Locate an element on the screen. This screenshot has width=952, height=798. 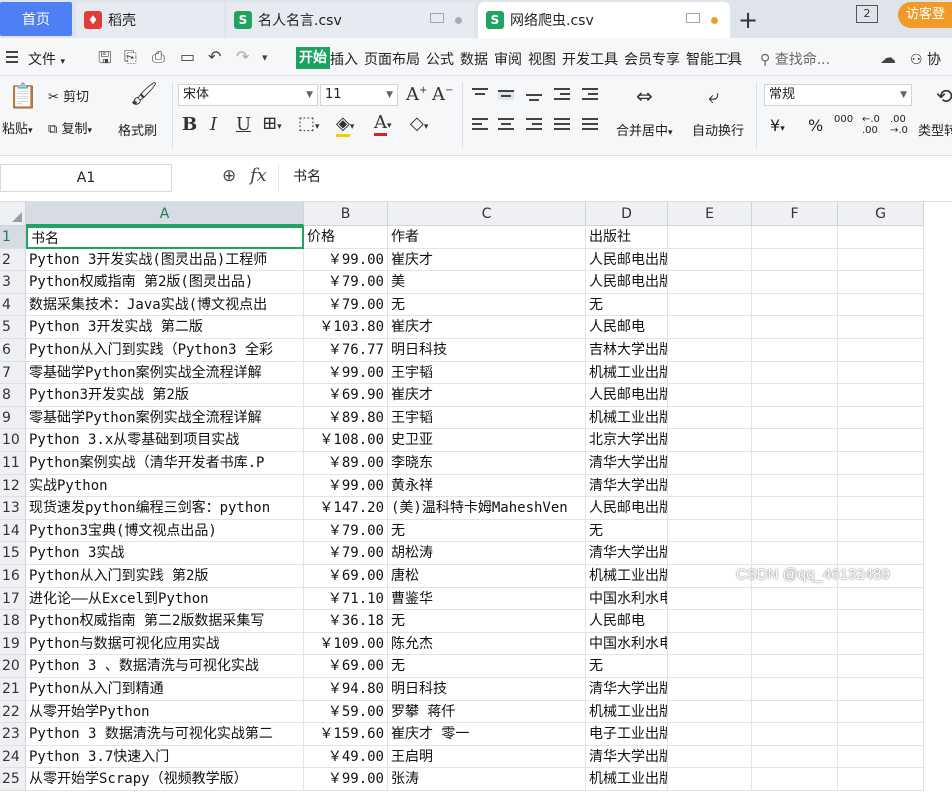
table-cell: Python案例实战（清华开发者书库.P is located at coordinates (165, 463).